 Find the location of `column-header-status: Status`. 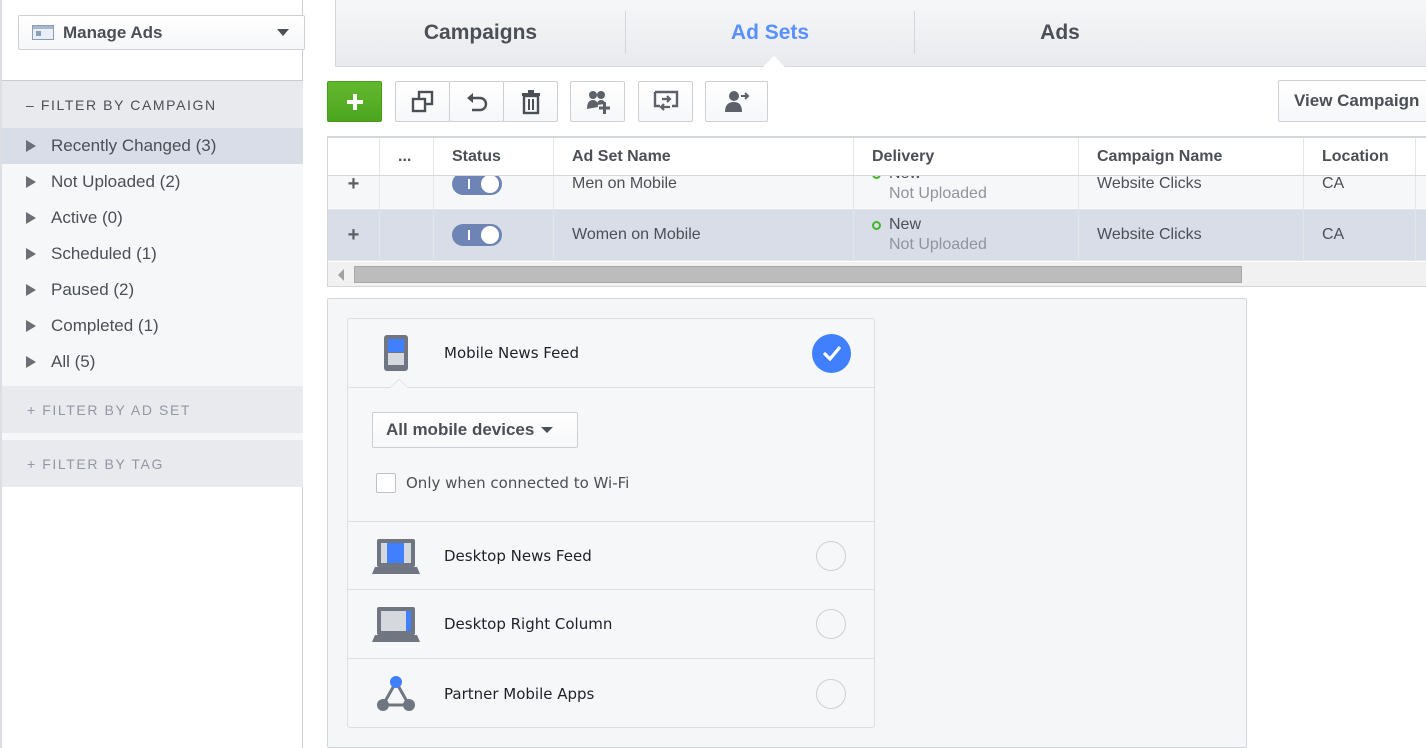

column-header-status: Status is located at coordinates (494, 156).